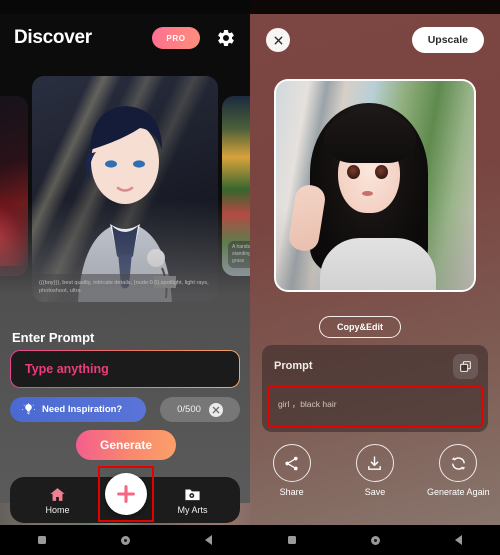  What do you see at coordinates (57, 509) in the screenshot?
I see `nav-label-home: Home` at bounding box center [57, 509].